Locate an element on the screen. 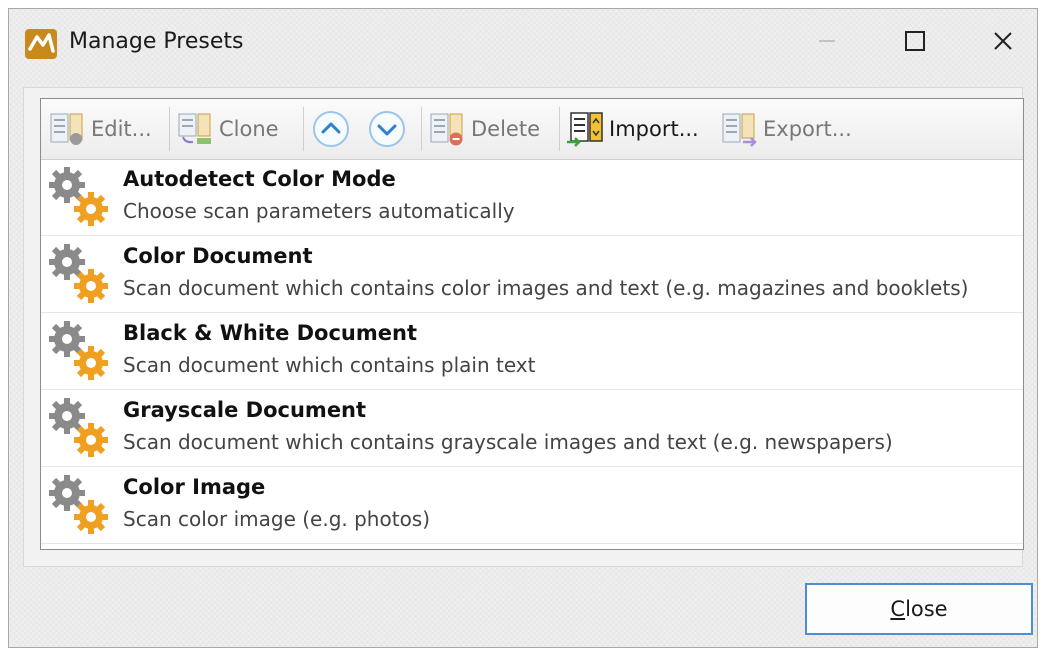 The image size is (1042, 652). edit-preset-icon is located at coordinates (66, 129).